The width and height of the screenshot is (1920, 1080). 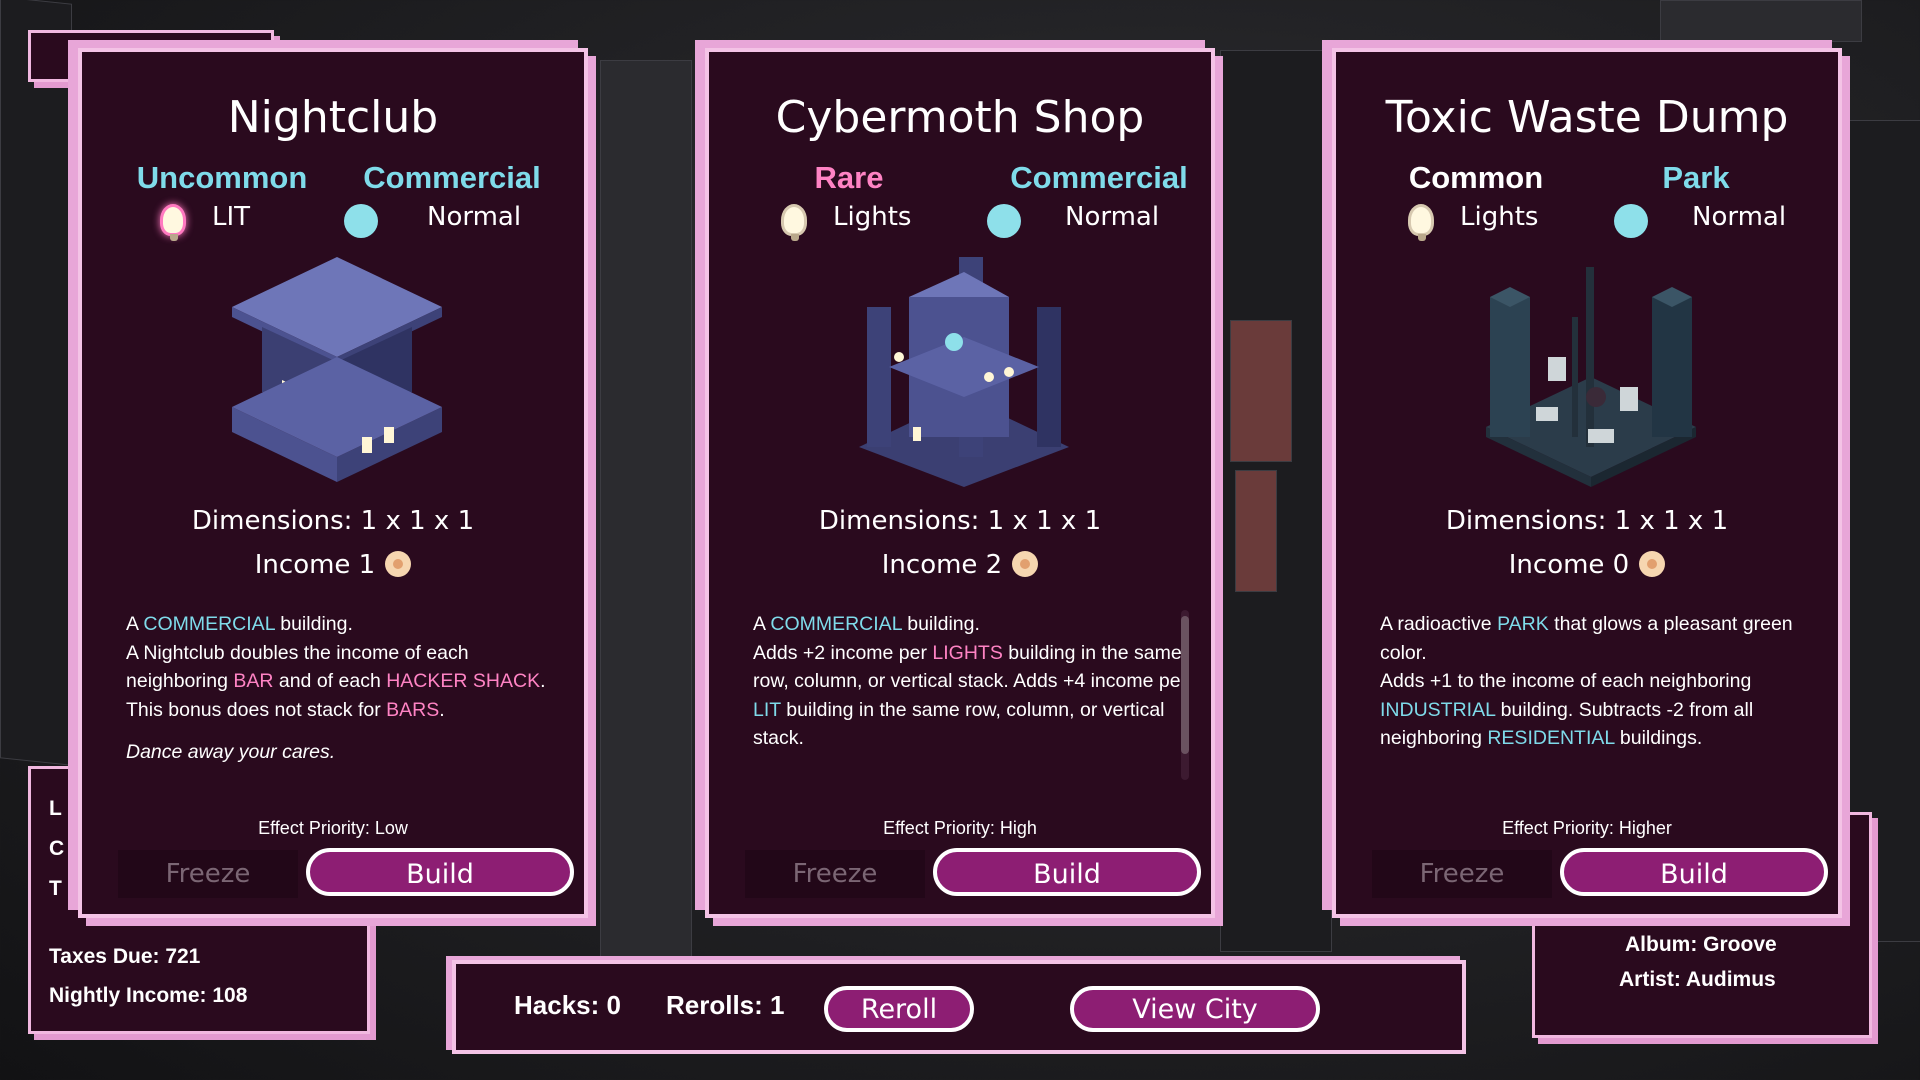 What do you see at coordinates (960, 117) in the screenshot?
I see `card-title: Cybermoth Shop` at bounding box center [960, 117].